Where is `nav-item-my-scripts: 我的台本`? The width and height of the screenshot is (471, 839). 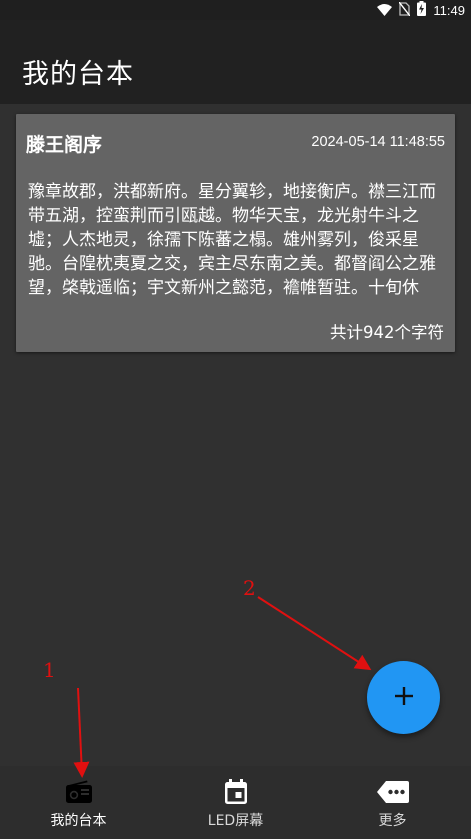 nav-item-my-scripts: 我的台本 is located at coordinates (78, 802).